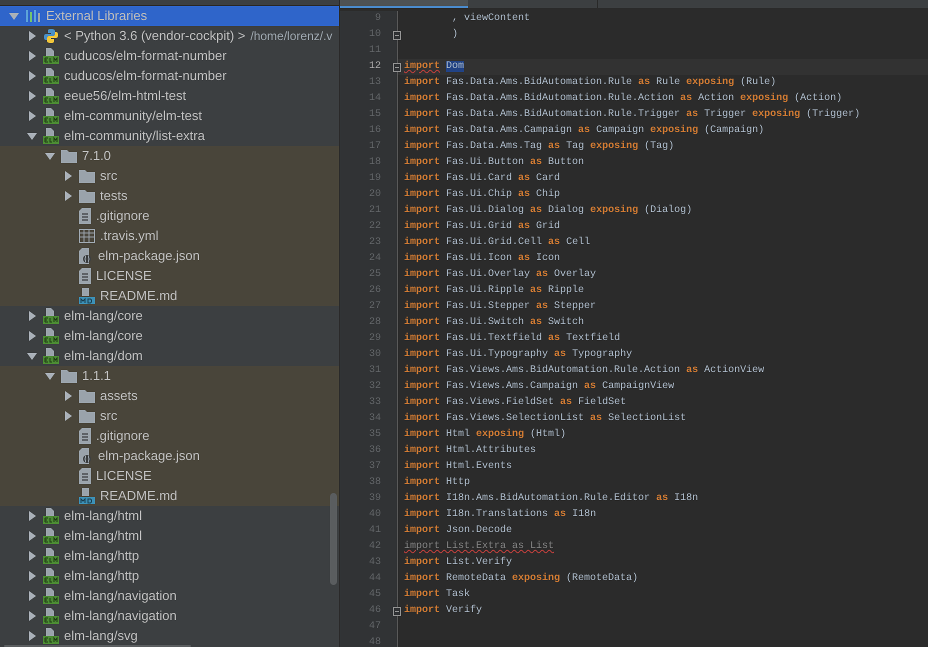 The height and width of the screenshot is (647, 928). I want to click on tree-item: elm-community/list-extra, so click(169, 136).